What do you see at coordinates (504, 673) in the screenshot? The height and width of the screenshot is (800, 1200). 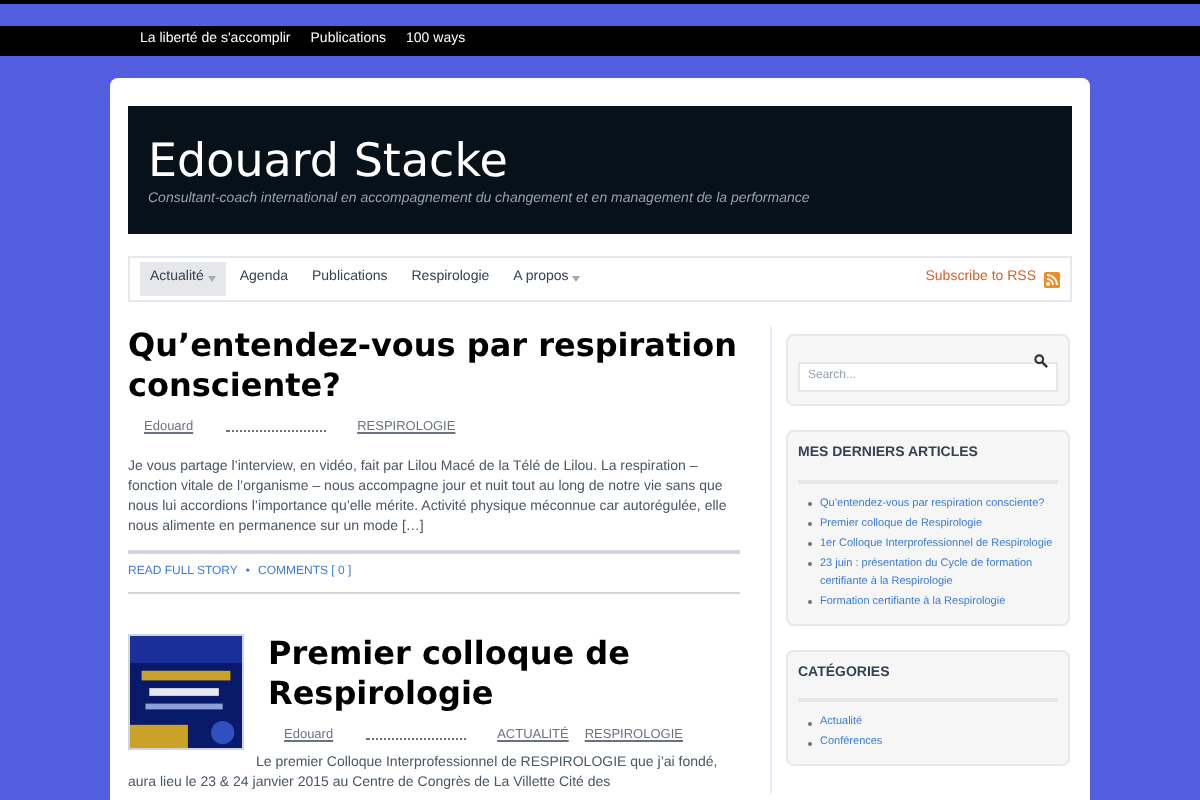 I see `post-title: Premier colloque de Respirologie` at bounding box center [504, 673].